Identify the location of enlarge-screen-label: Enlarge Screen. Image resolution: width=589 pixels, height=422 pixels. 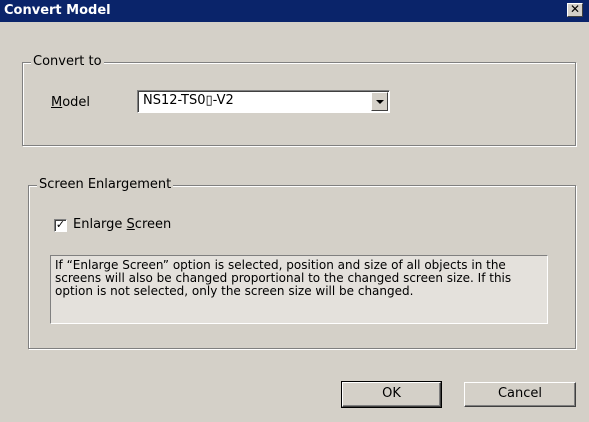
(122, 224).